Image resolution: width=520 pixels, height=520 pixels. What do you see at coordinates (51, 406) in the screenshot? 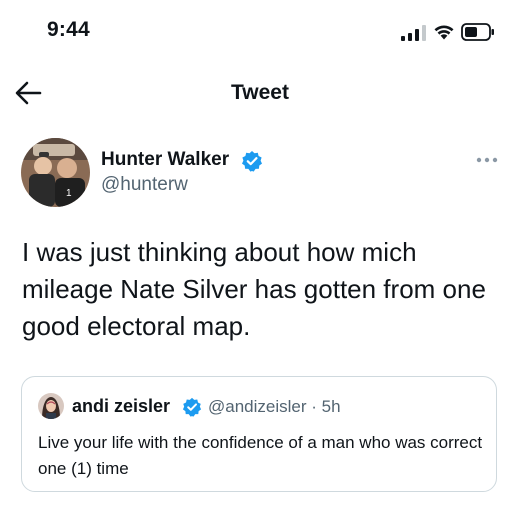
I see `quoted-author-avatar` at bounding box center [51, 406].